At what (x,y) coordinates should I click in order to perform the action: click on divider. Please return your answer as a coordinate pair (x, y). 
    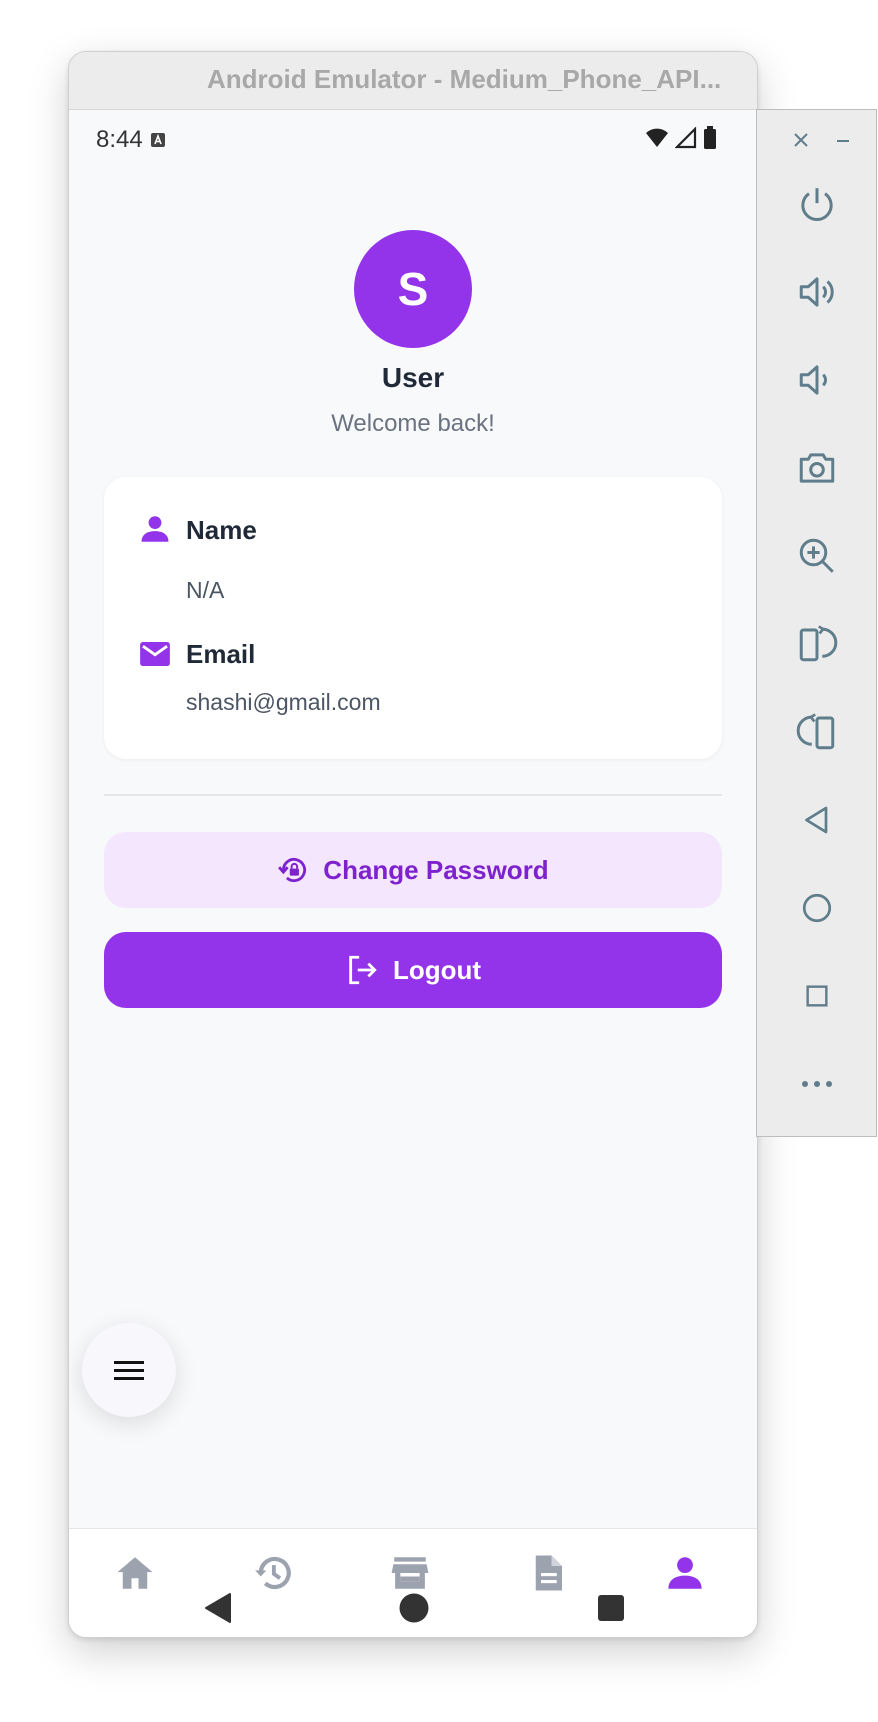
    Looking at the image, I should click on (413, 795).